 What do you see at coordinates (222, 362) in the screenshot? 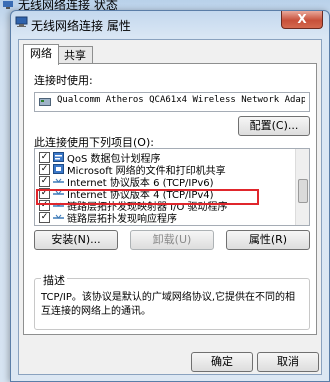
I see `ok-button: 确定` at bounding box center [222, 362].